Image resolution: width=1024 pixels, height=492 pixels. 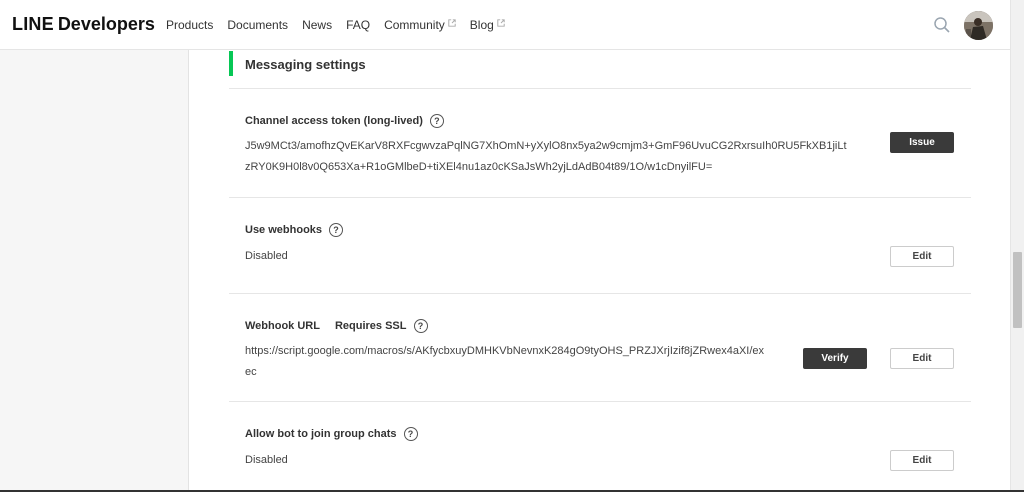 I want to click on nav-documents: Documents, so click(x=257, y=25).